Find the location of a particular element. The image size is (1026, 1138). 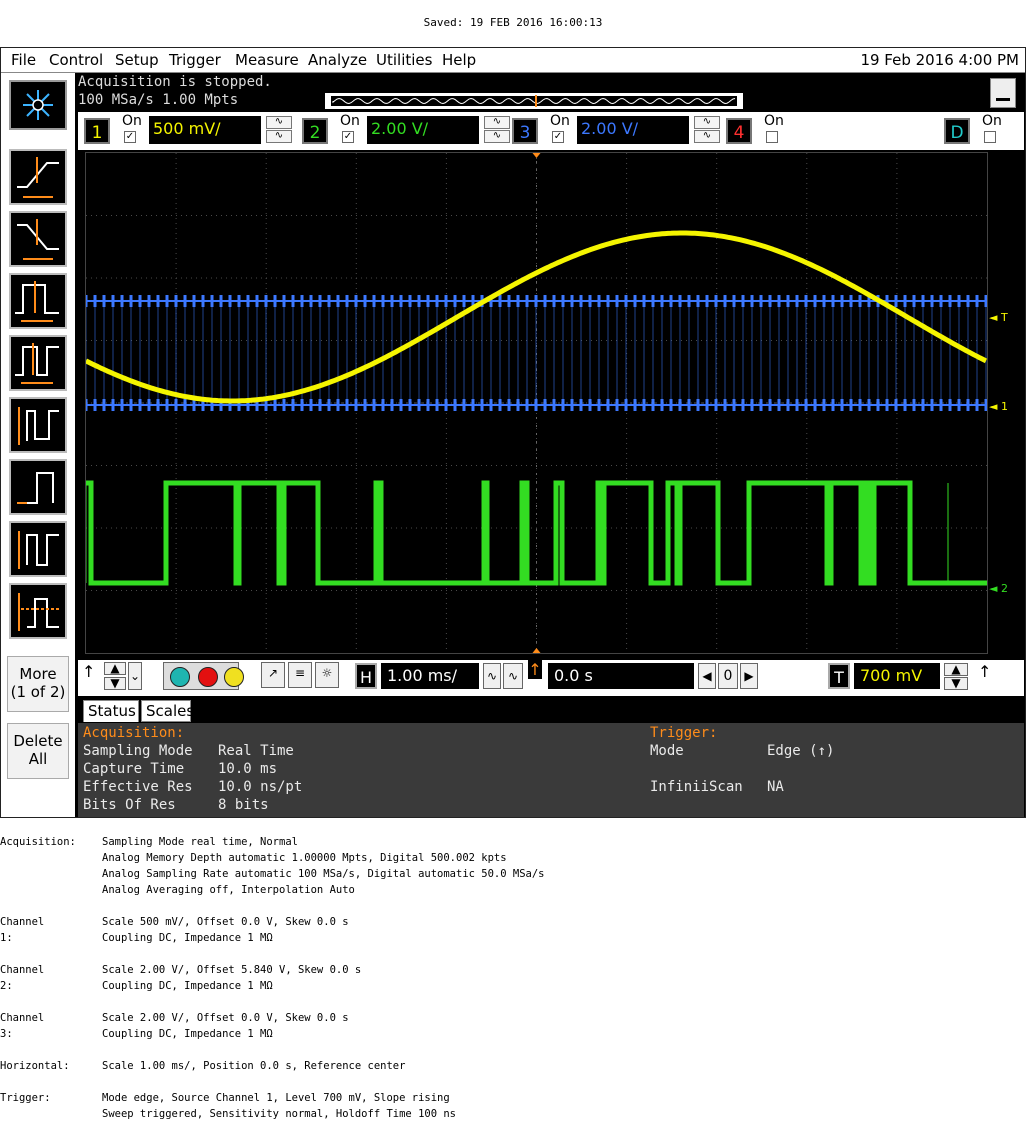

horizontal-scale: 1.00 ms/ is located at coordinates (430, 676).